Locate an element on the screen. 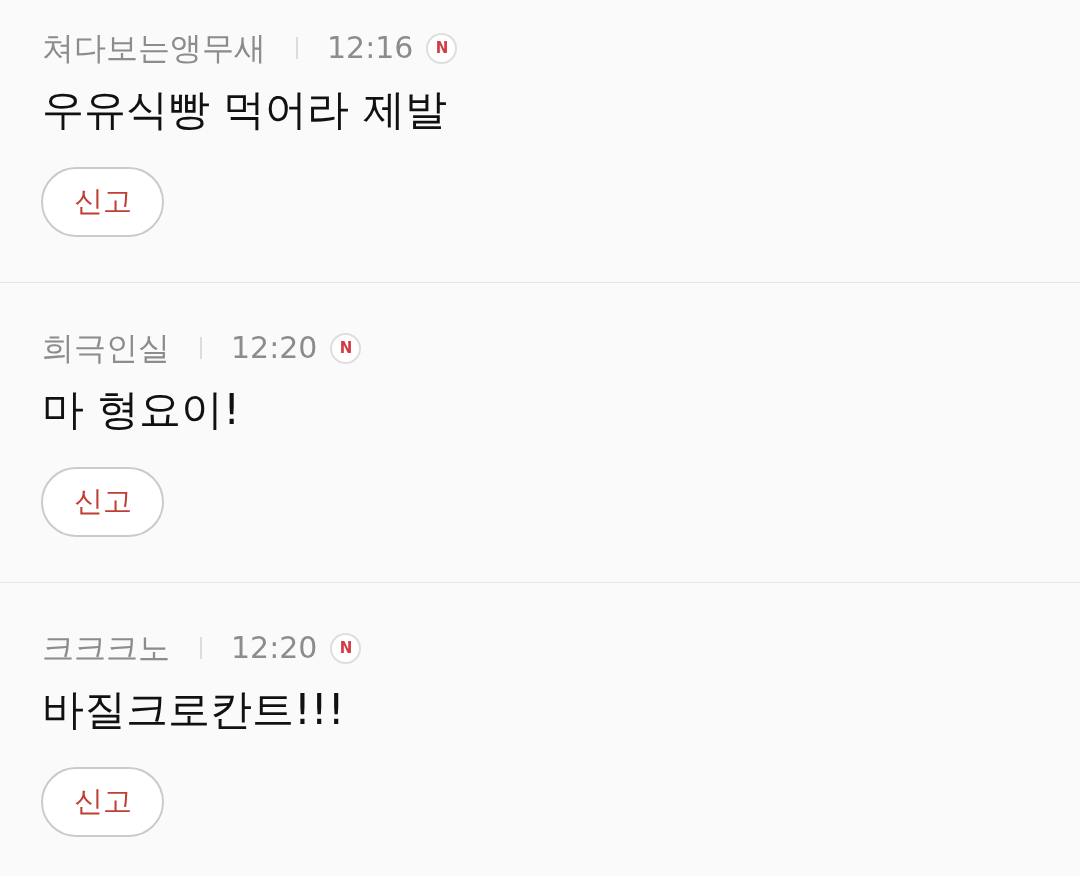 The width and height of the screenshot is (1080, 876). comment-author: 쳐다보는앵무새 is located at coordinates (154, 48).